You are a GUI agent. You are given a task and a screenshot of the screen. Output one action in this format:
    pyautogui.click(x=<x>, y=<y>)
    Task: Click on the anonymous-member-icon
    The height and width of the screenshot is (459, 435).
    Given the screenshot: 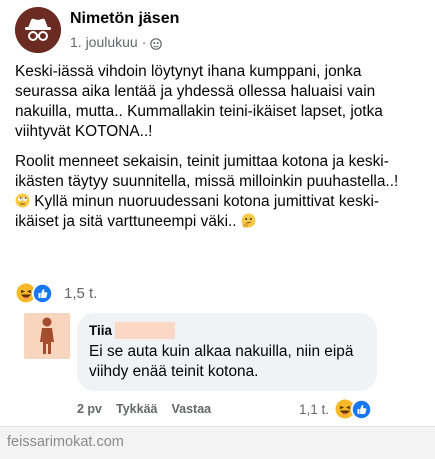 What is the action you would take?
    pyautogui.click(x=38, y=30)
    